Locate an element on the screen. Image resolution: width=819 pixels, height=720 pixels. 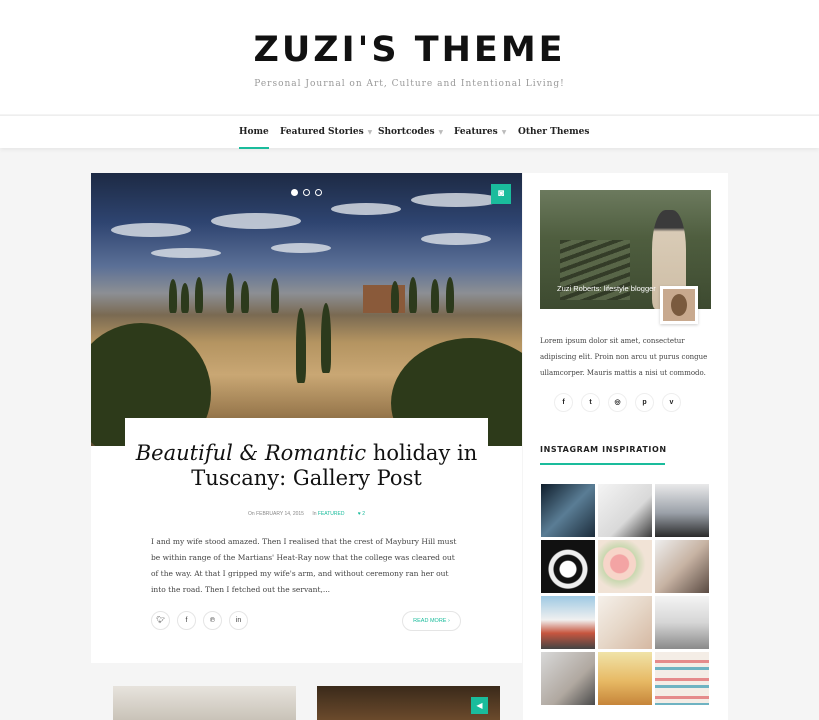
nav-item-other-themes: Other Themes is located at coordinates (553, 132).